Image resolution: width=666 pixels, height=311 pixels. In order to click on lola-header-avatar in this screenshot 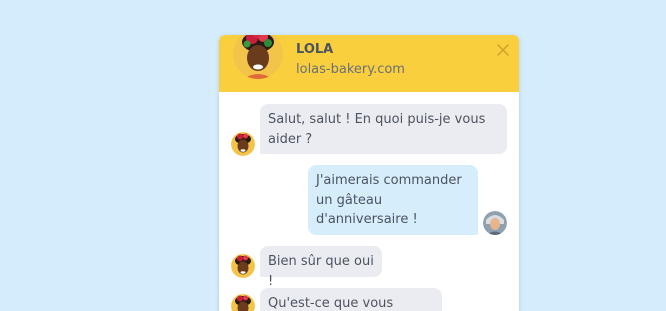, I will do `click(258, 57)`.